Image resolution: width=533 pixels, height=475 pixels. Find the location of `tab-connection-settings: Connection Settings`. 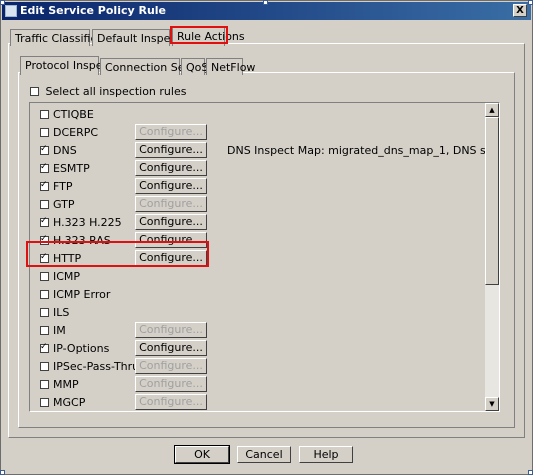

tab-connection-settings: Connection Settings is located at coordinates (158, 66).